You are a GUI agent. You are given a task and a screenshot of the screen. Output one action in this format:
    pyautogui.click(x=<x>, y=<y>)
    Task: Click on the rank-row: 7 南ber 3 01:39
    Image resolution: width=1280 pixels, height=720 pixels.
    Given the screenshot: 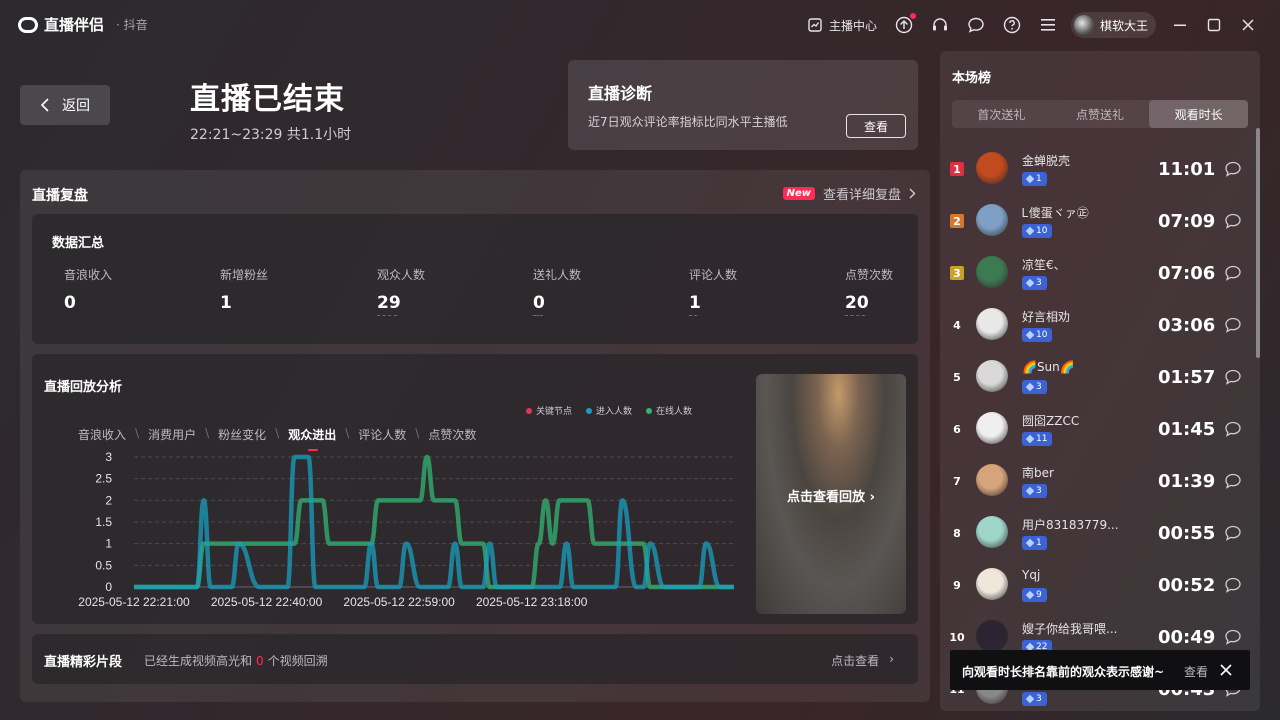 What is the action you would take?
    pyautogui.click(x=1095, y=481)
    